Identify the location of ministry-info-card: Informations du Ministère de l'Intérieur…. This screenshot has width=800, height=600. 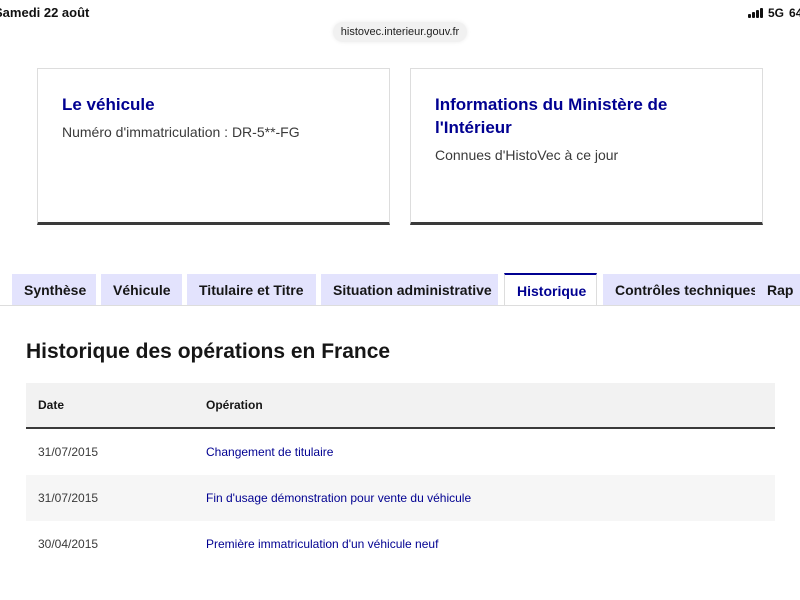
(586, 146).